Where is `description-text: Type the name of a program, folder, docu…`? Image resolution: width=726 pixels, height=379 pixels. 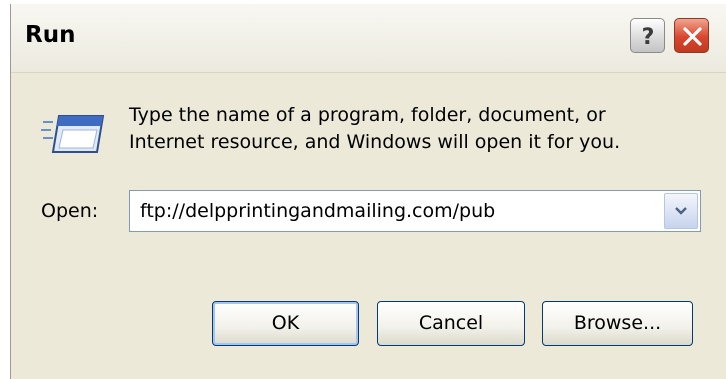 description-text: Type the name of a program, folder, docu… is located at coordinates (409, 129).